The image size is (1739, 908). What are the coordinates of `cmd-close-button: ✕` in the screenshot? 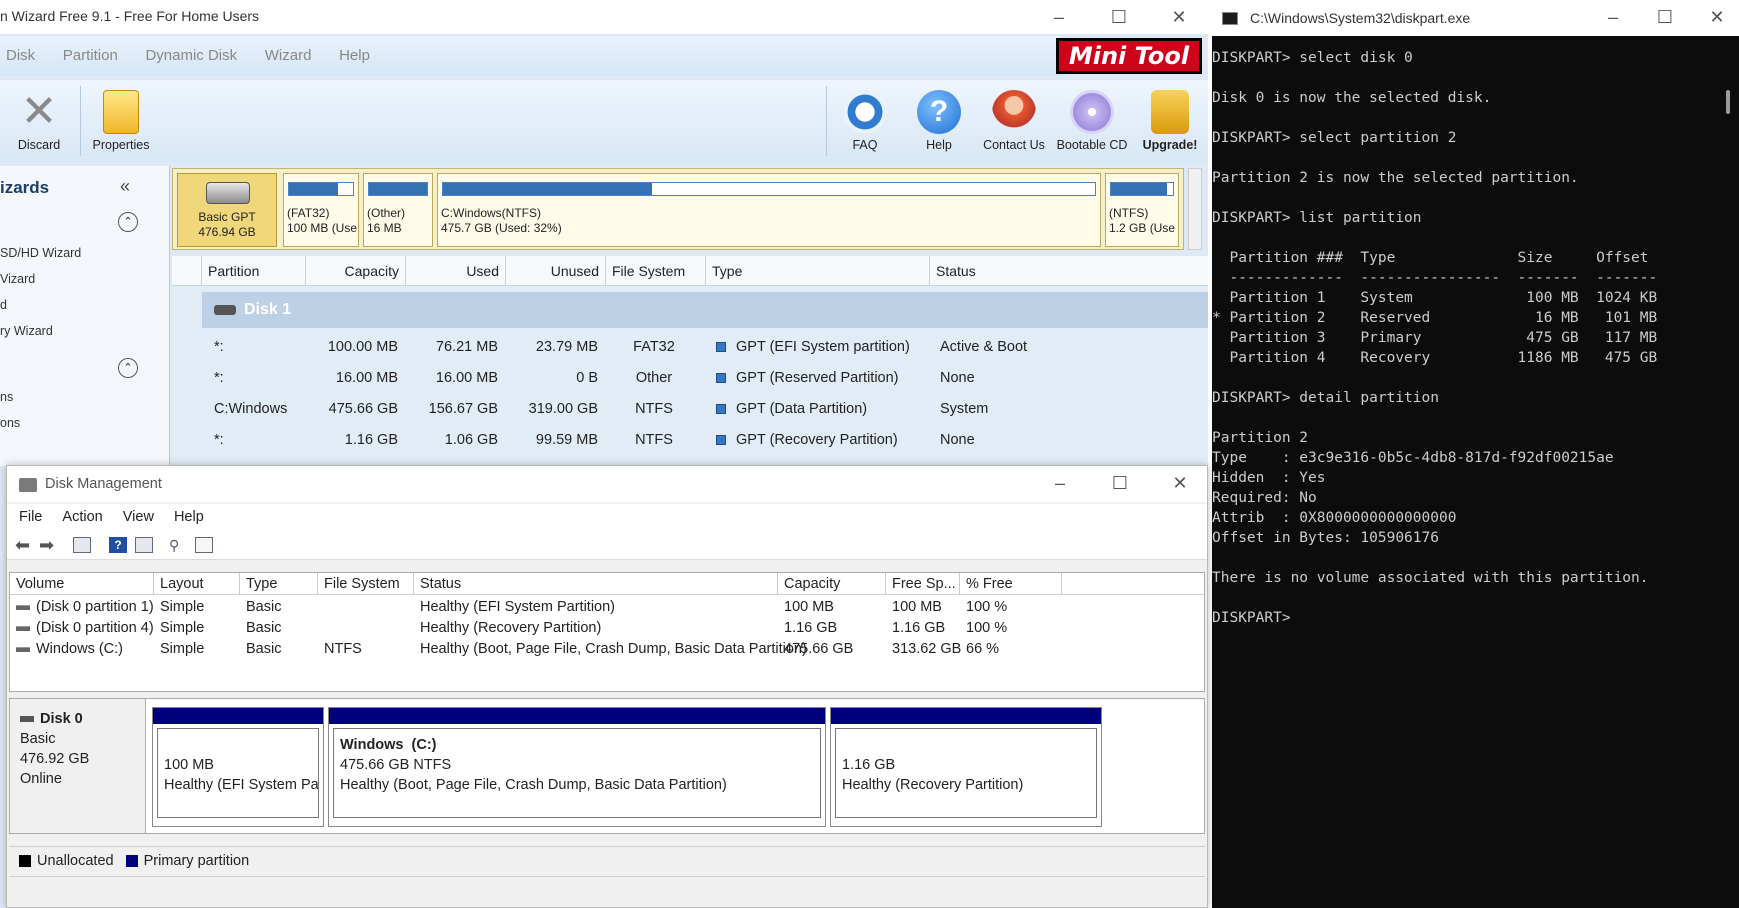 It's located at (1716, 17).